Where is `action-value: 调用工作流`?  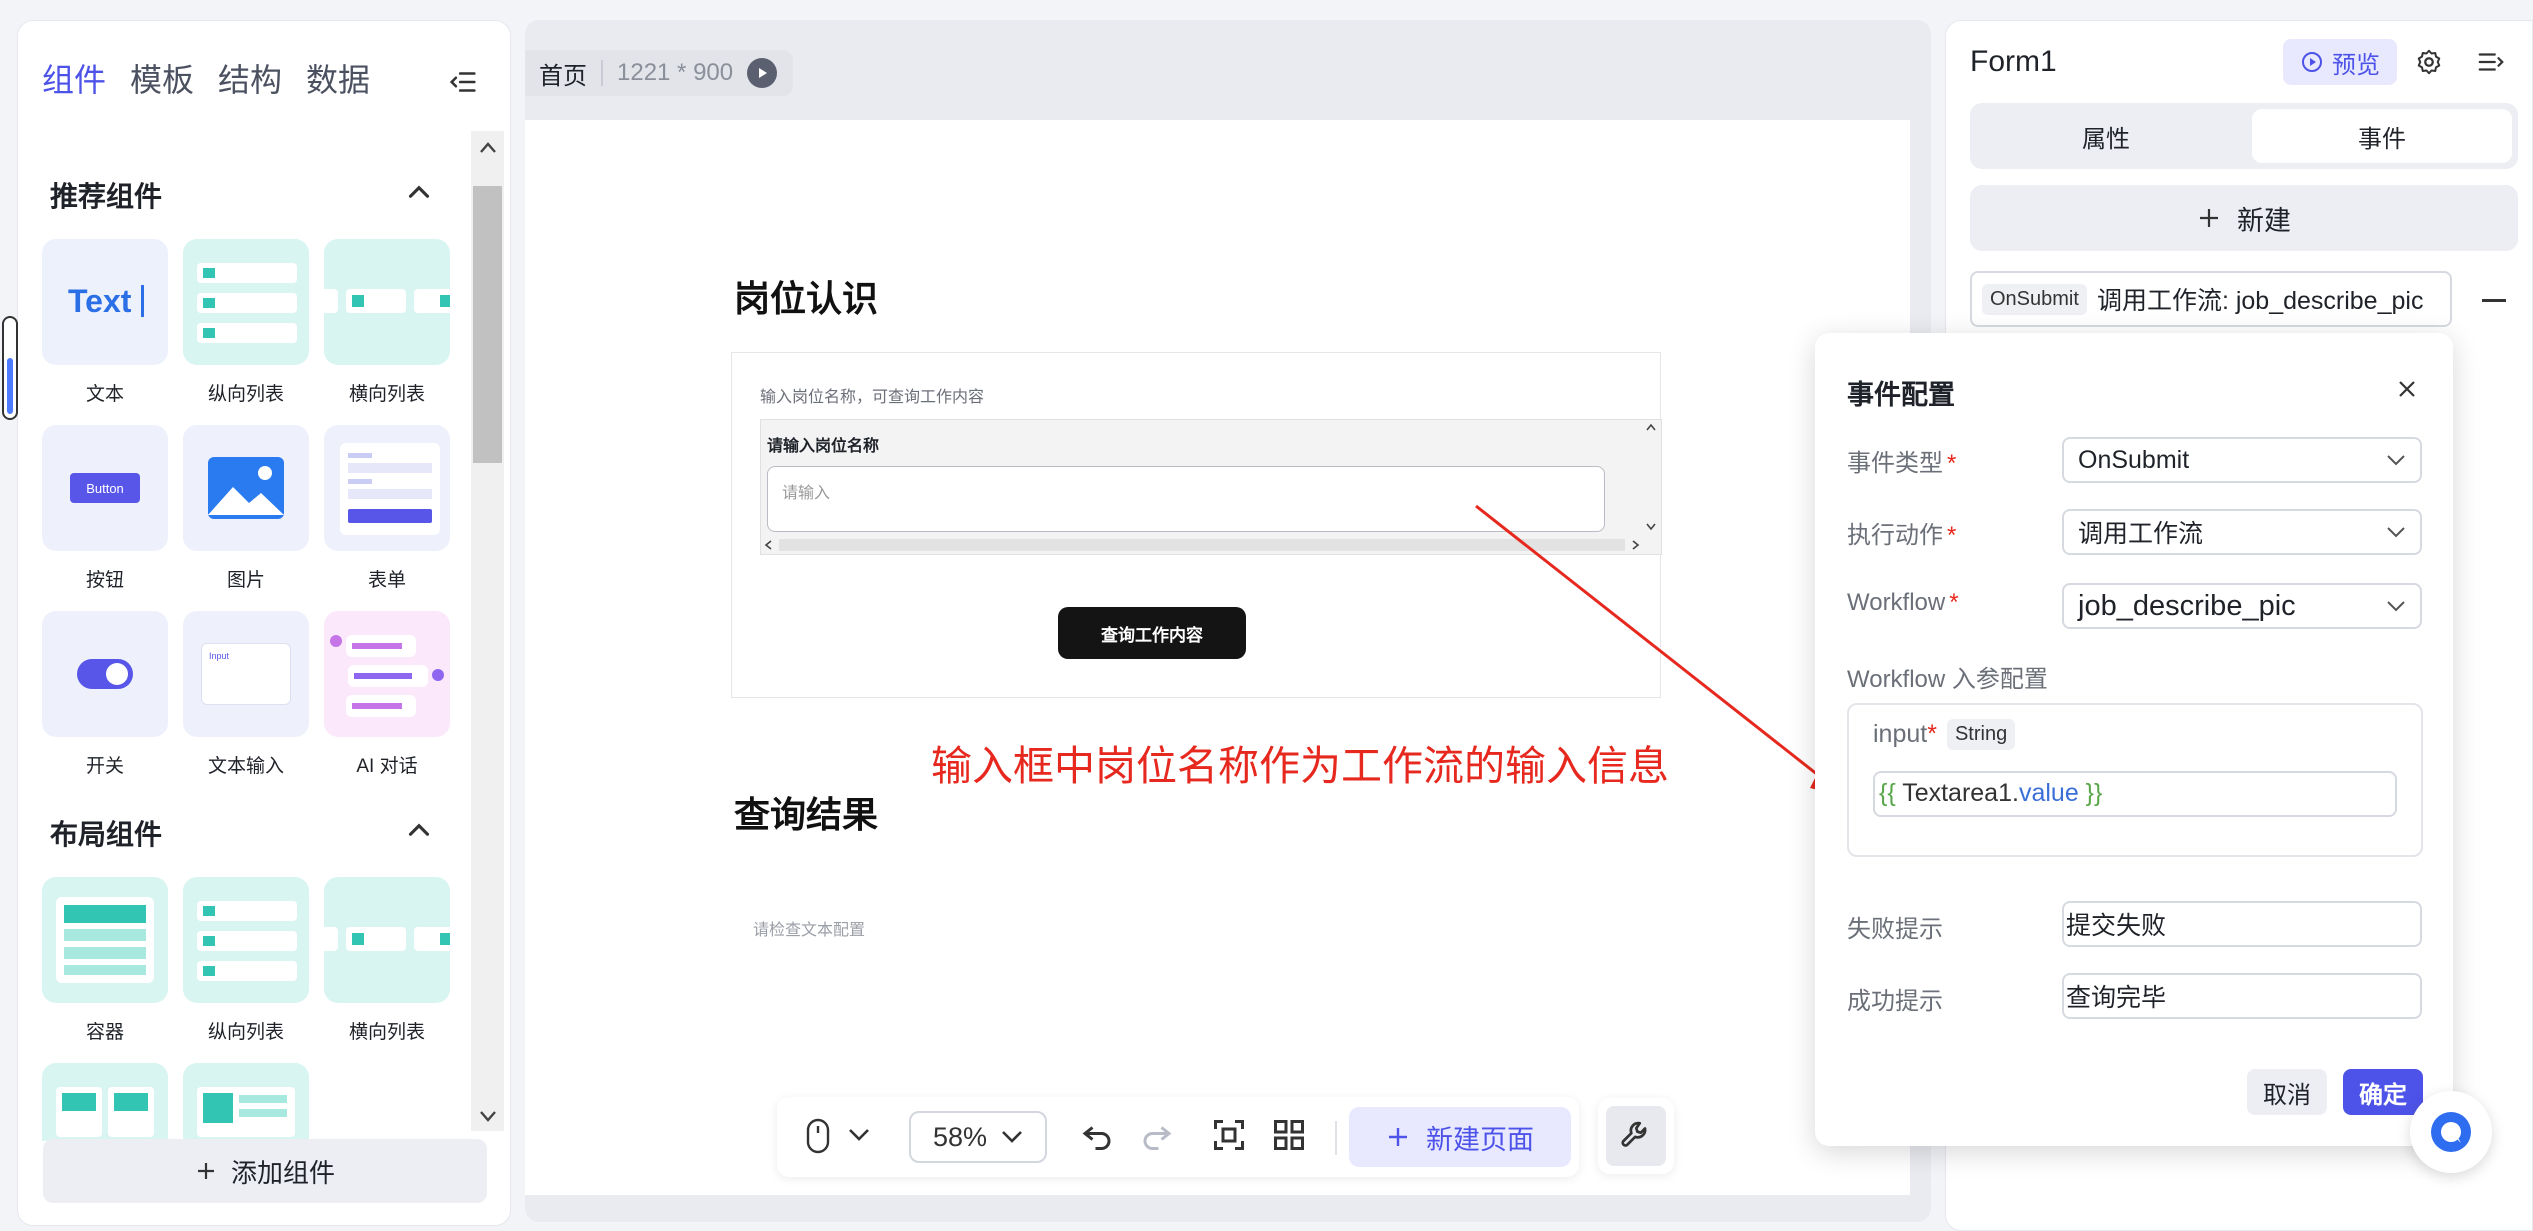 action-value: 调用工作流 is located at coordinates (2141, 534).